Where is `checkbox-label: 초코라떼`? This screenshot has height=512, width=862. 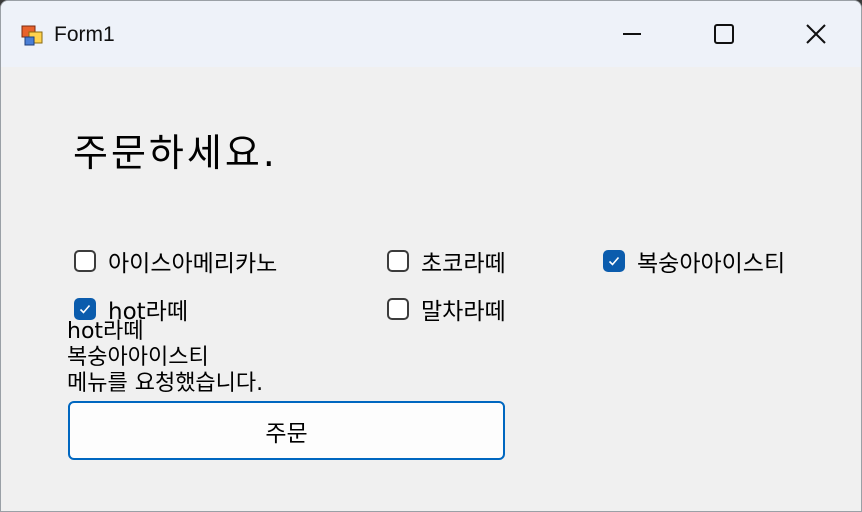 checkbox-label: 초코라떼 is located at coordinates (463, 264).